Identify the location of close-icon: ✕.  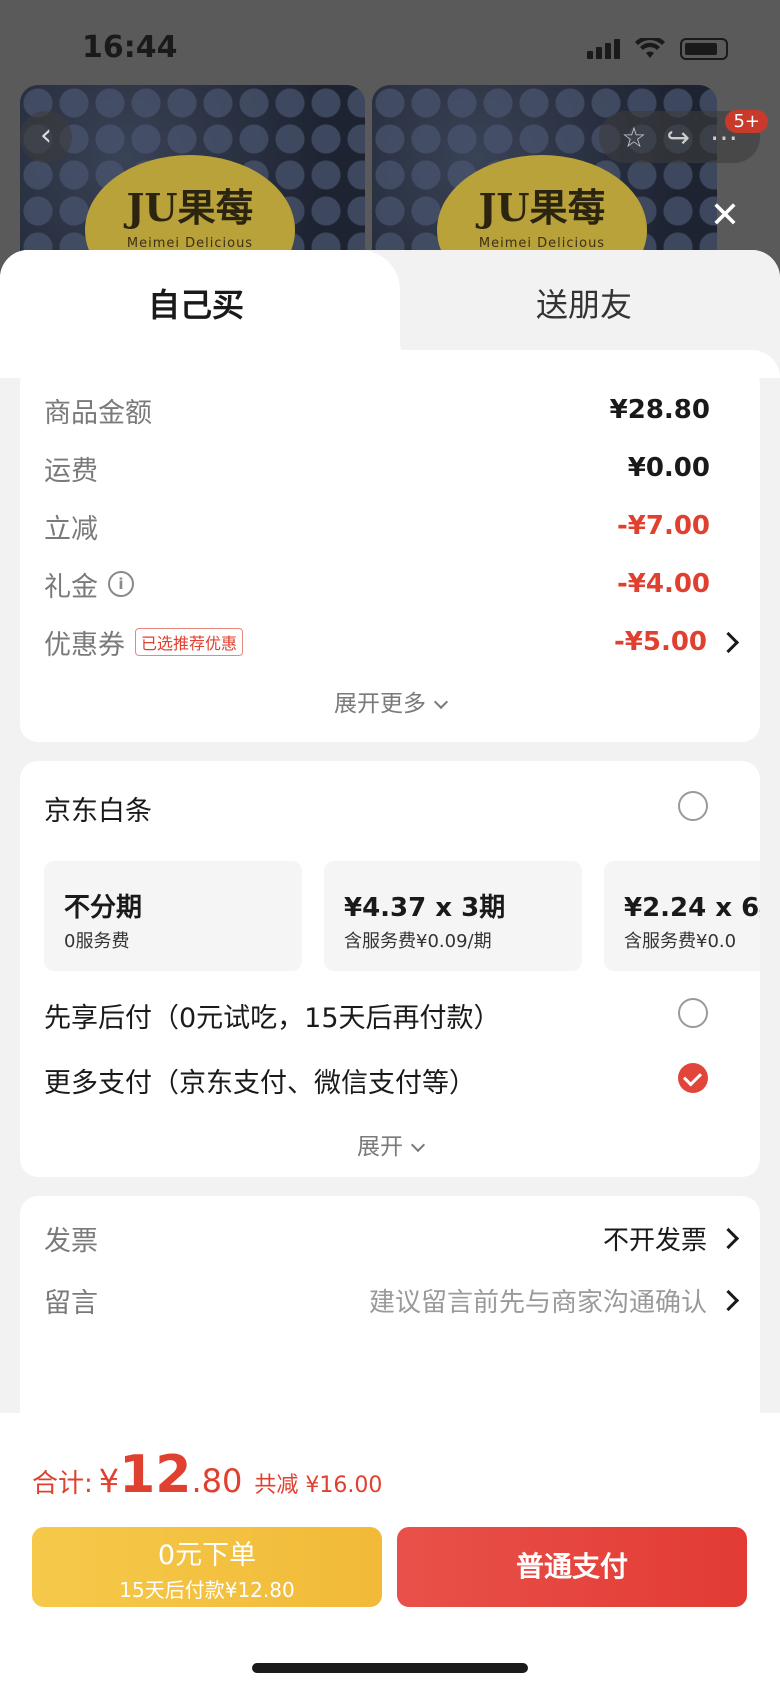
(725, 216).